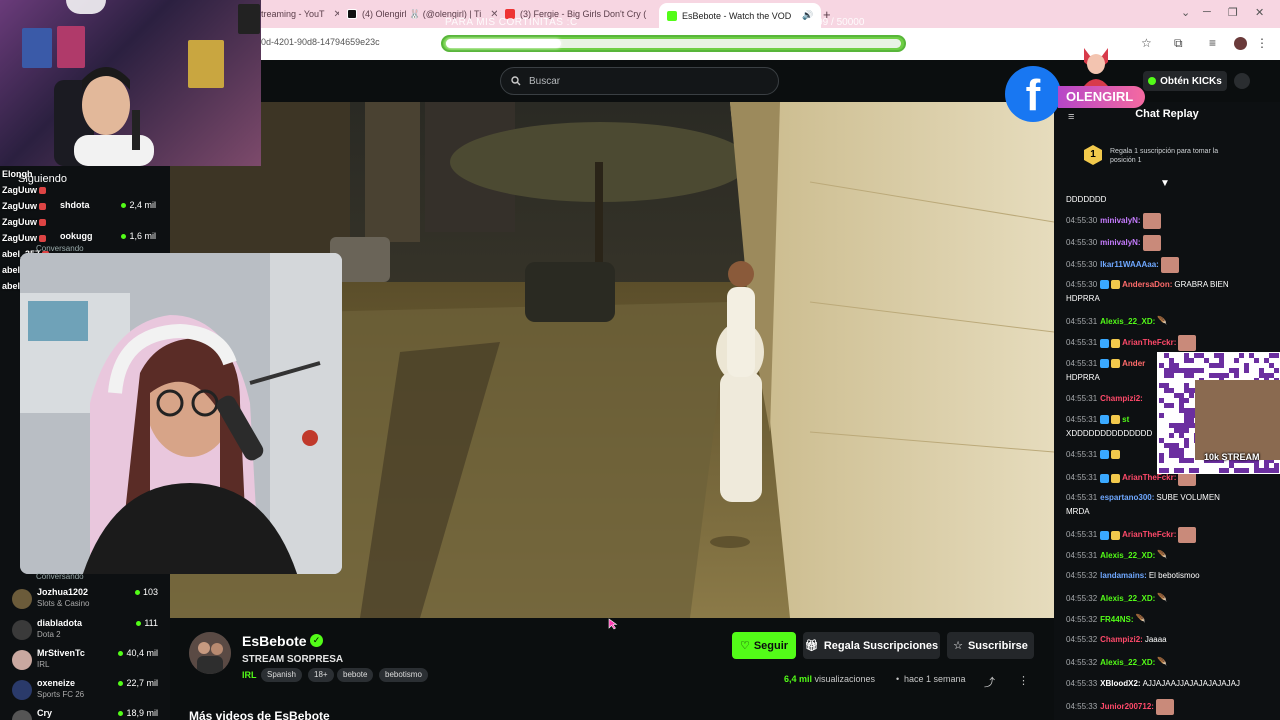  I want to click on chat-text: AJJAJAAJJAJAJAJAJAJAJ, so click(1191, 683).